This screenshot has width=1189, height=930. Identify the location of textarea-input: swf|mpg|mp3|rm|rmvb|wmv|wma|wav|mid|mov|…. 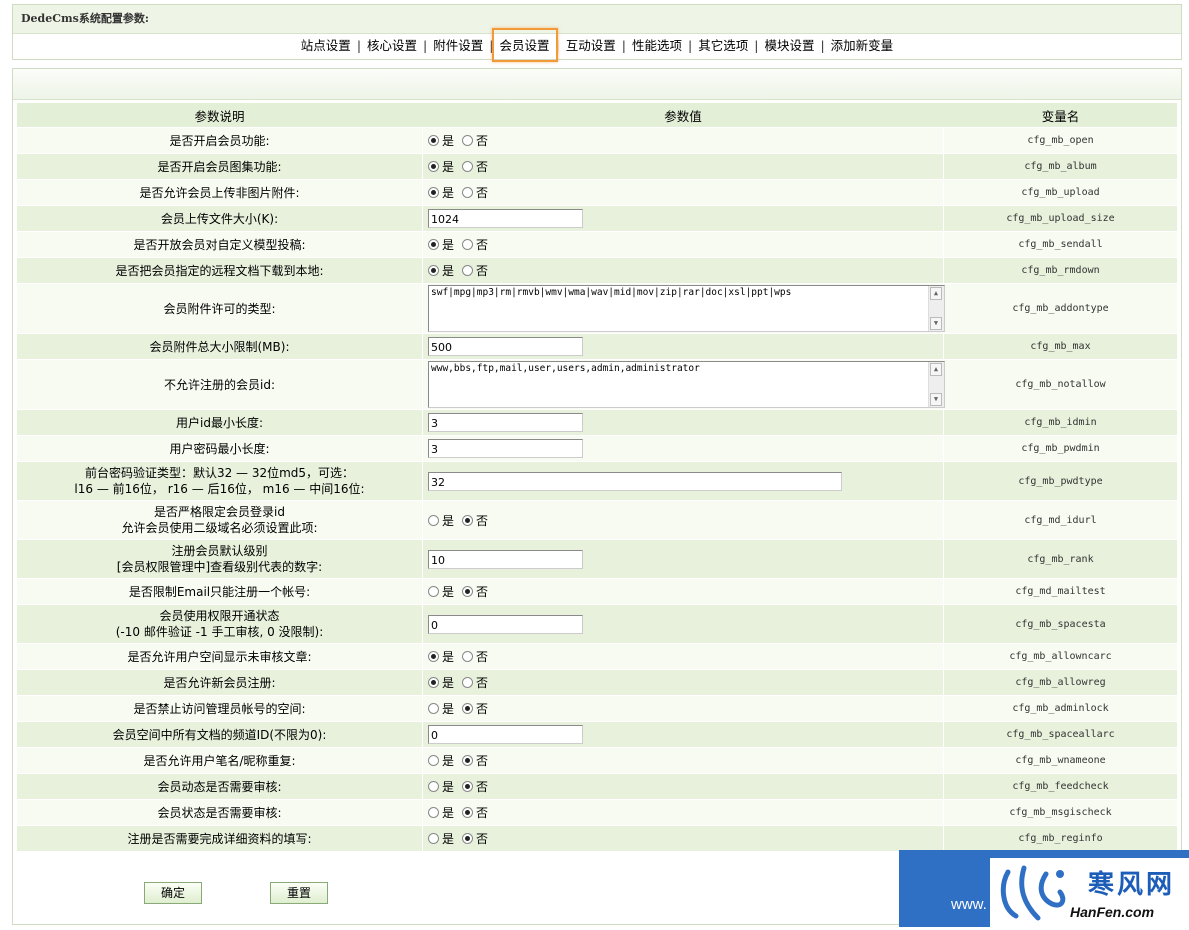
(686, 308).